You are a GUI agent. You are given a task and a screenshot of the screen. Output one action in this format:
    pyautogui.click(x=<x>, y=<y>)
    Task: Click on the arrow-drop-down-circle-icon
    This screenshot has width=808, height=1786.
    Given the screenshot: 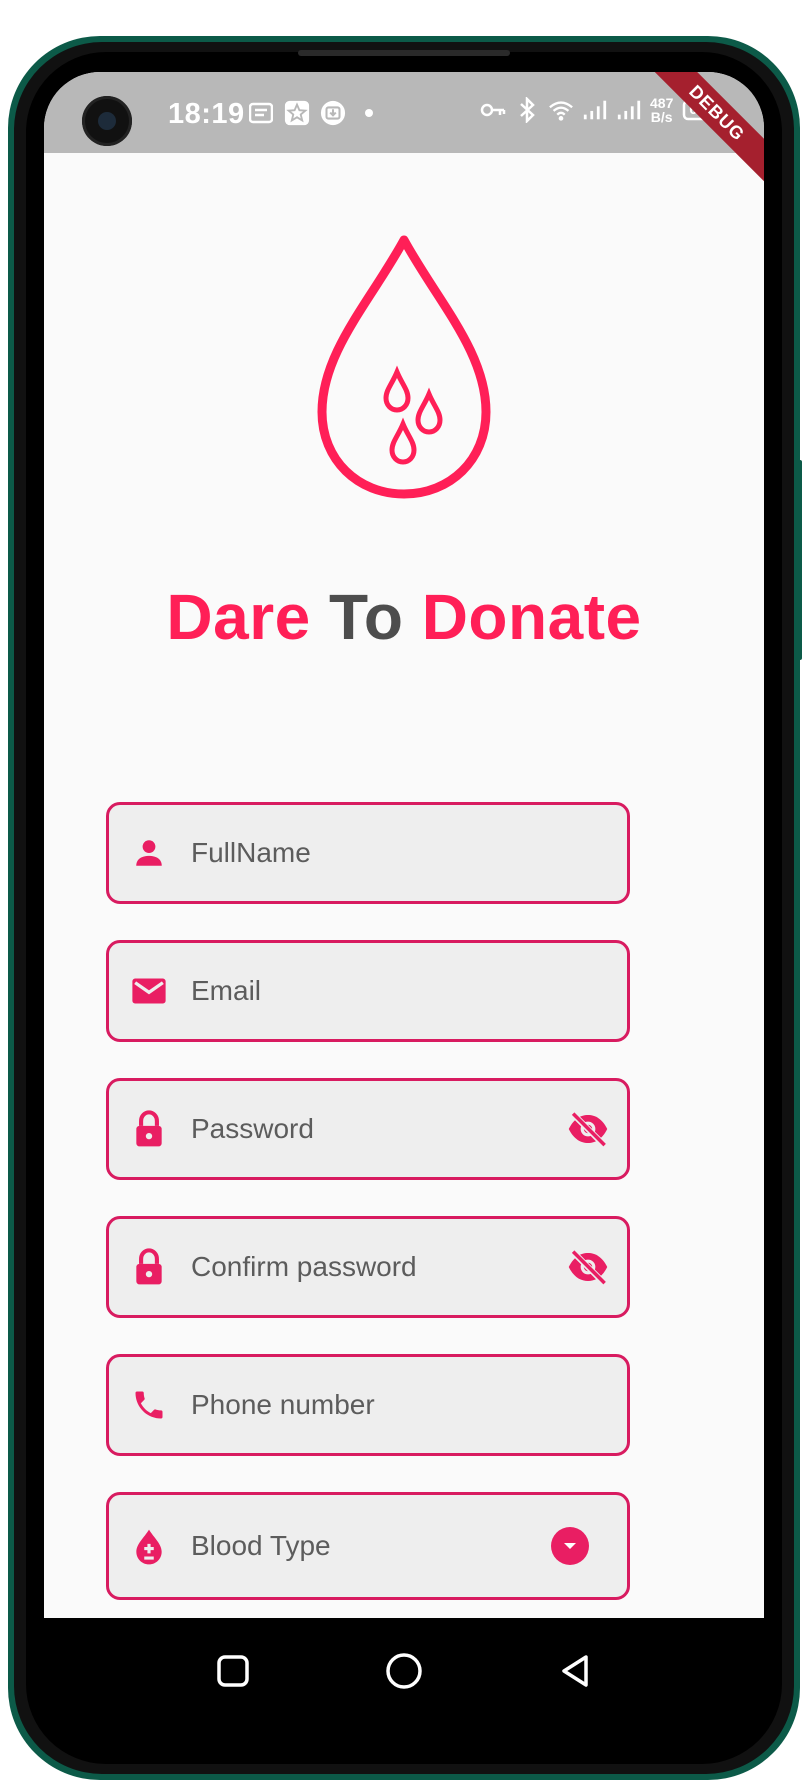 What is the action you would take?
    pyautogui.click(x=570, y=1546)
    